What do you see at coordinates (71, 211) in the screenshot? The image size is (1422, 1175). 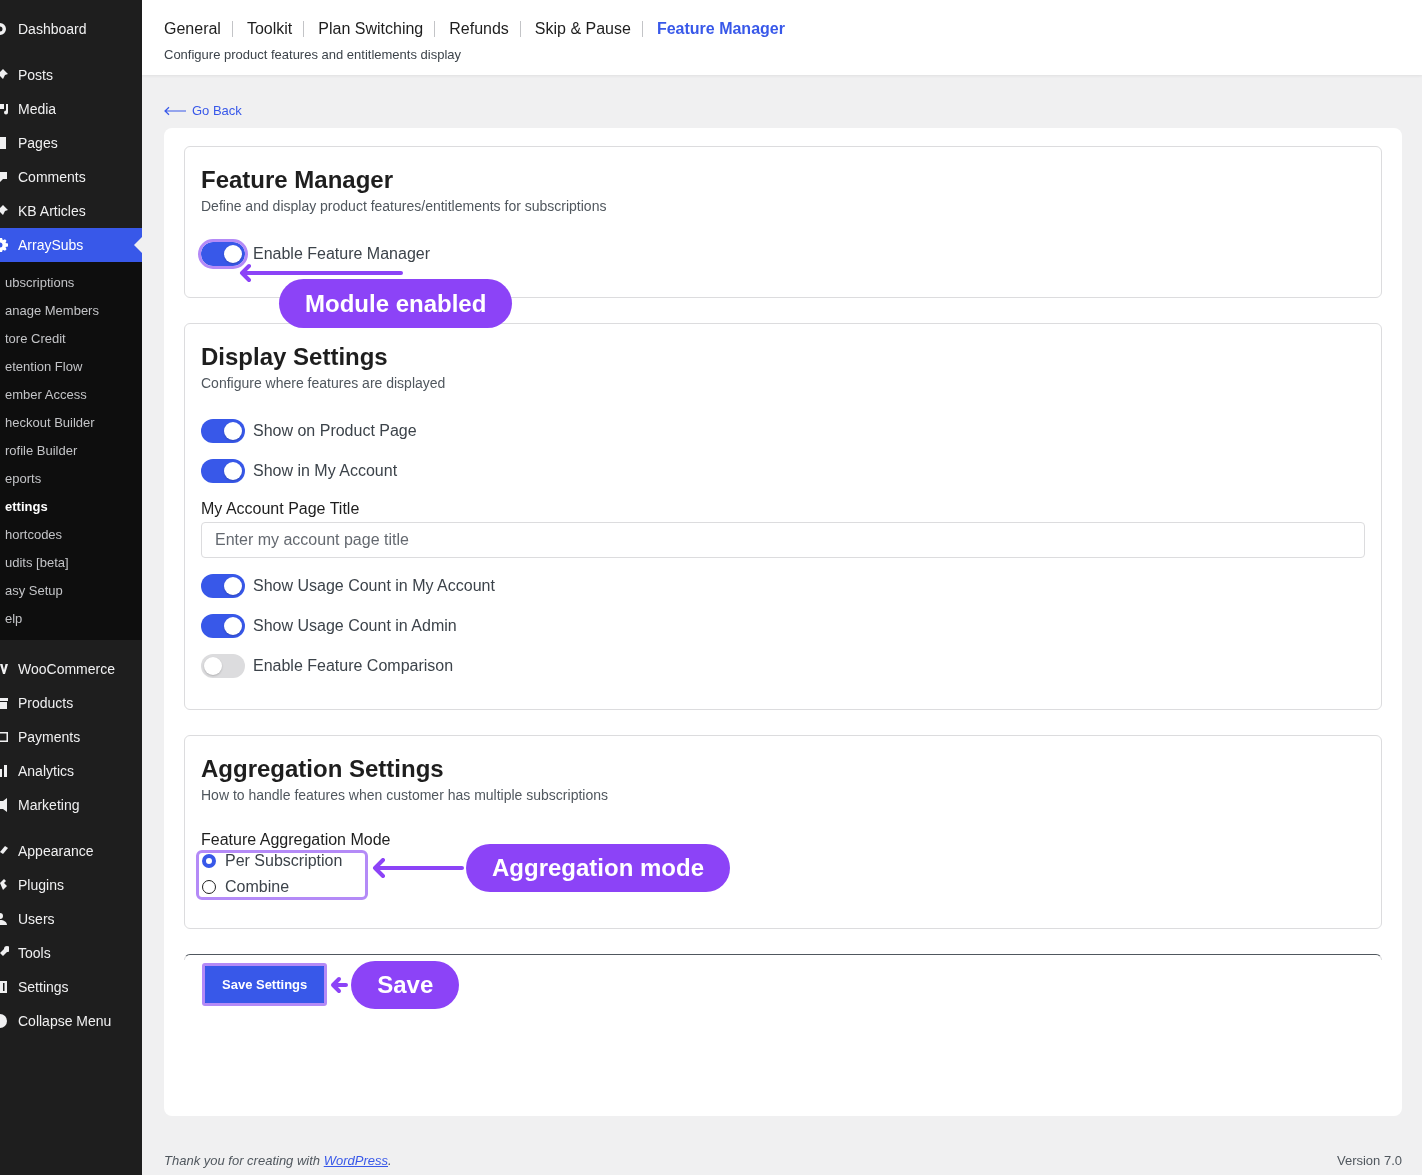 I see `sidebar-item: KB Articles` at bounding box center [71, 211].